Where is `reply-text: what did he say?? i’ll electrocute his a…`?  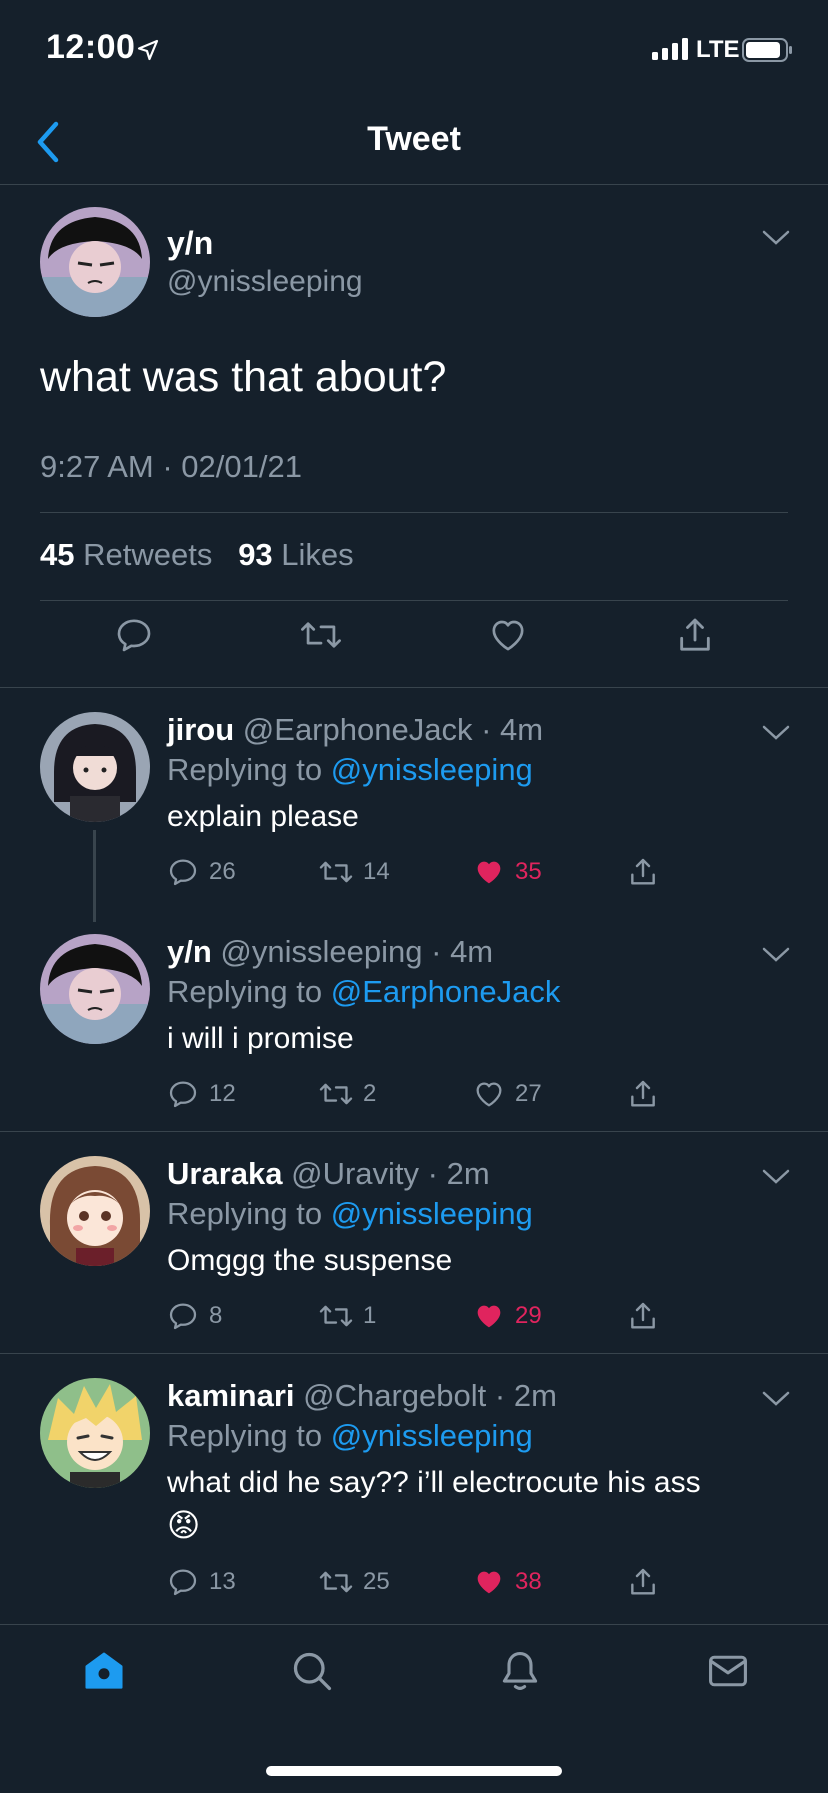
reply-text: what did he say?? i’ll electrocute his a… is located at coordinates (477, 1505).